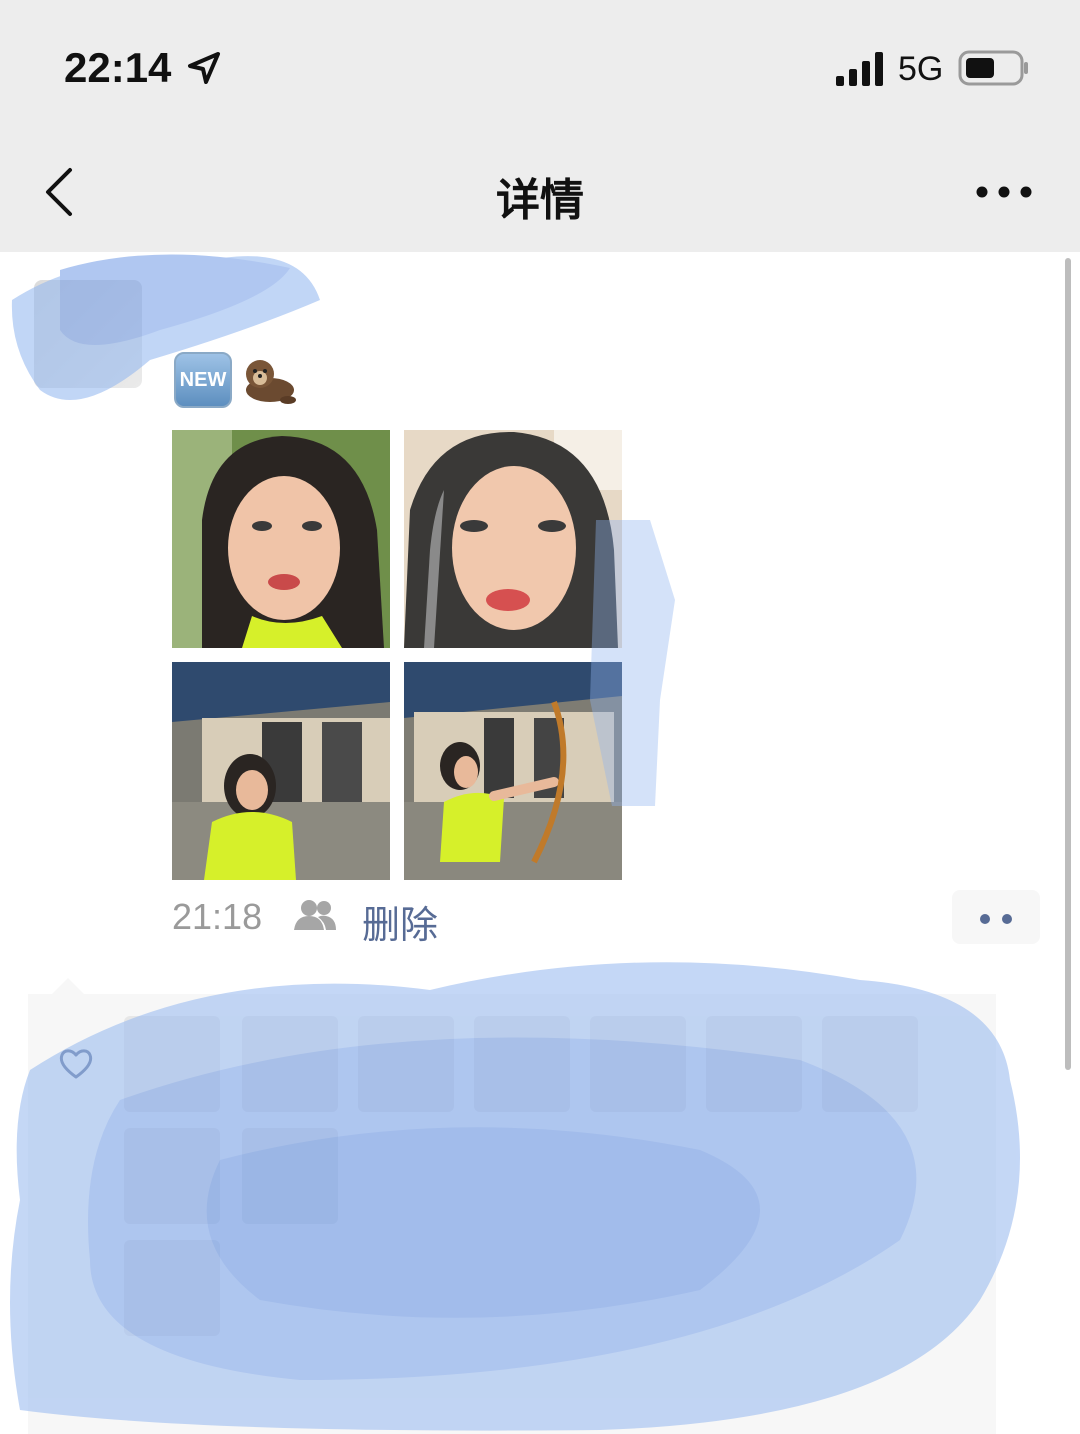 The width and height of the screenshot is (1080, 1434). I want to click on otter-emoji-icon, so click(271, 382).